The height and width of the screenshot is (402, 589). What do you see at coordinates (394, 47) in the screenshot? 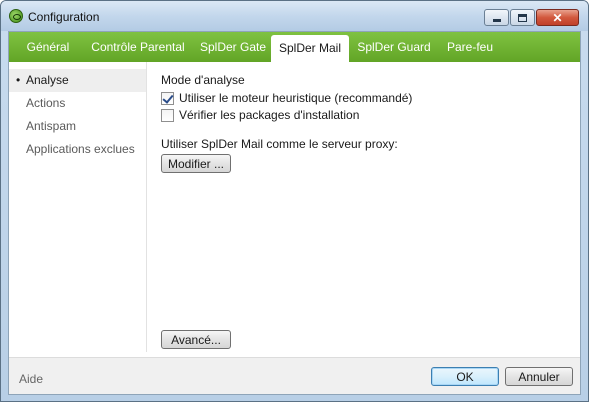
I see `tab-spider-guard: SplDer Guard` at bounding box center [394, 47].